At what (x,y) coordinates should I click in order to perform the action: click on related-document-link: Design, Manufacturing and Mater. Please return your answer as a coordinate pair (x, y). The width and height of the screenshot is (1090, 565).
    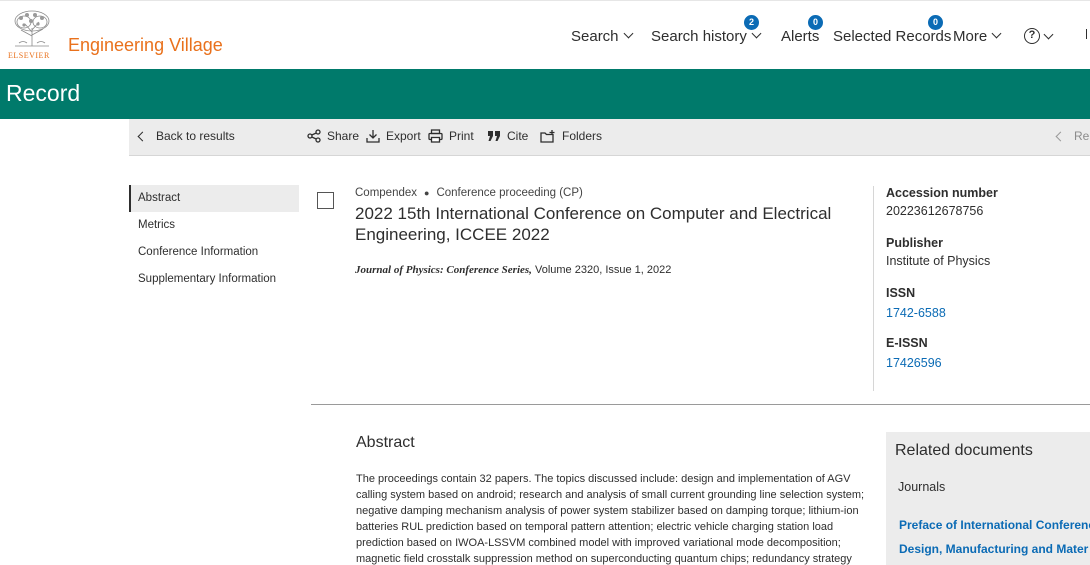
    Looking at the image, I should click on (993, 549).